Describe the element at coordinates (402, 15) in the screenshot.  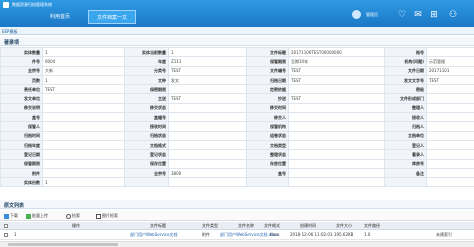
I see `heart-icon: ♡` at that location.